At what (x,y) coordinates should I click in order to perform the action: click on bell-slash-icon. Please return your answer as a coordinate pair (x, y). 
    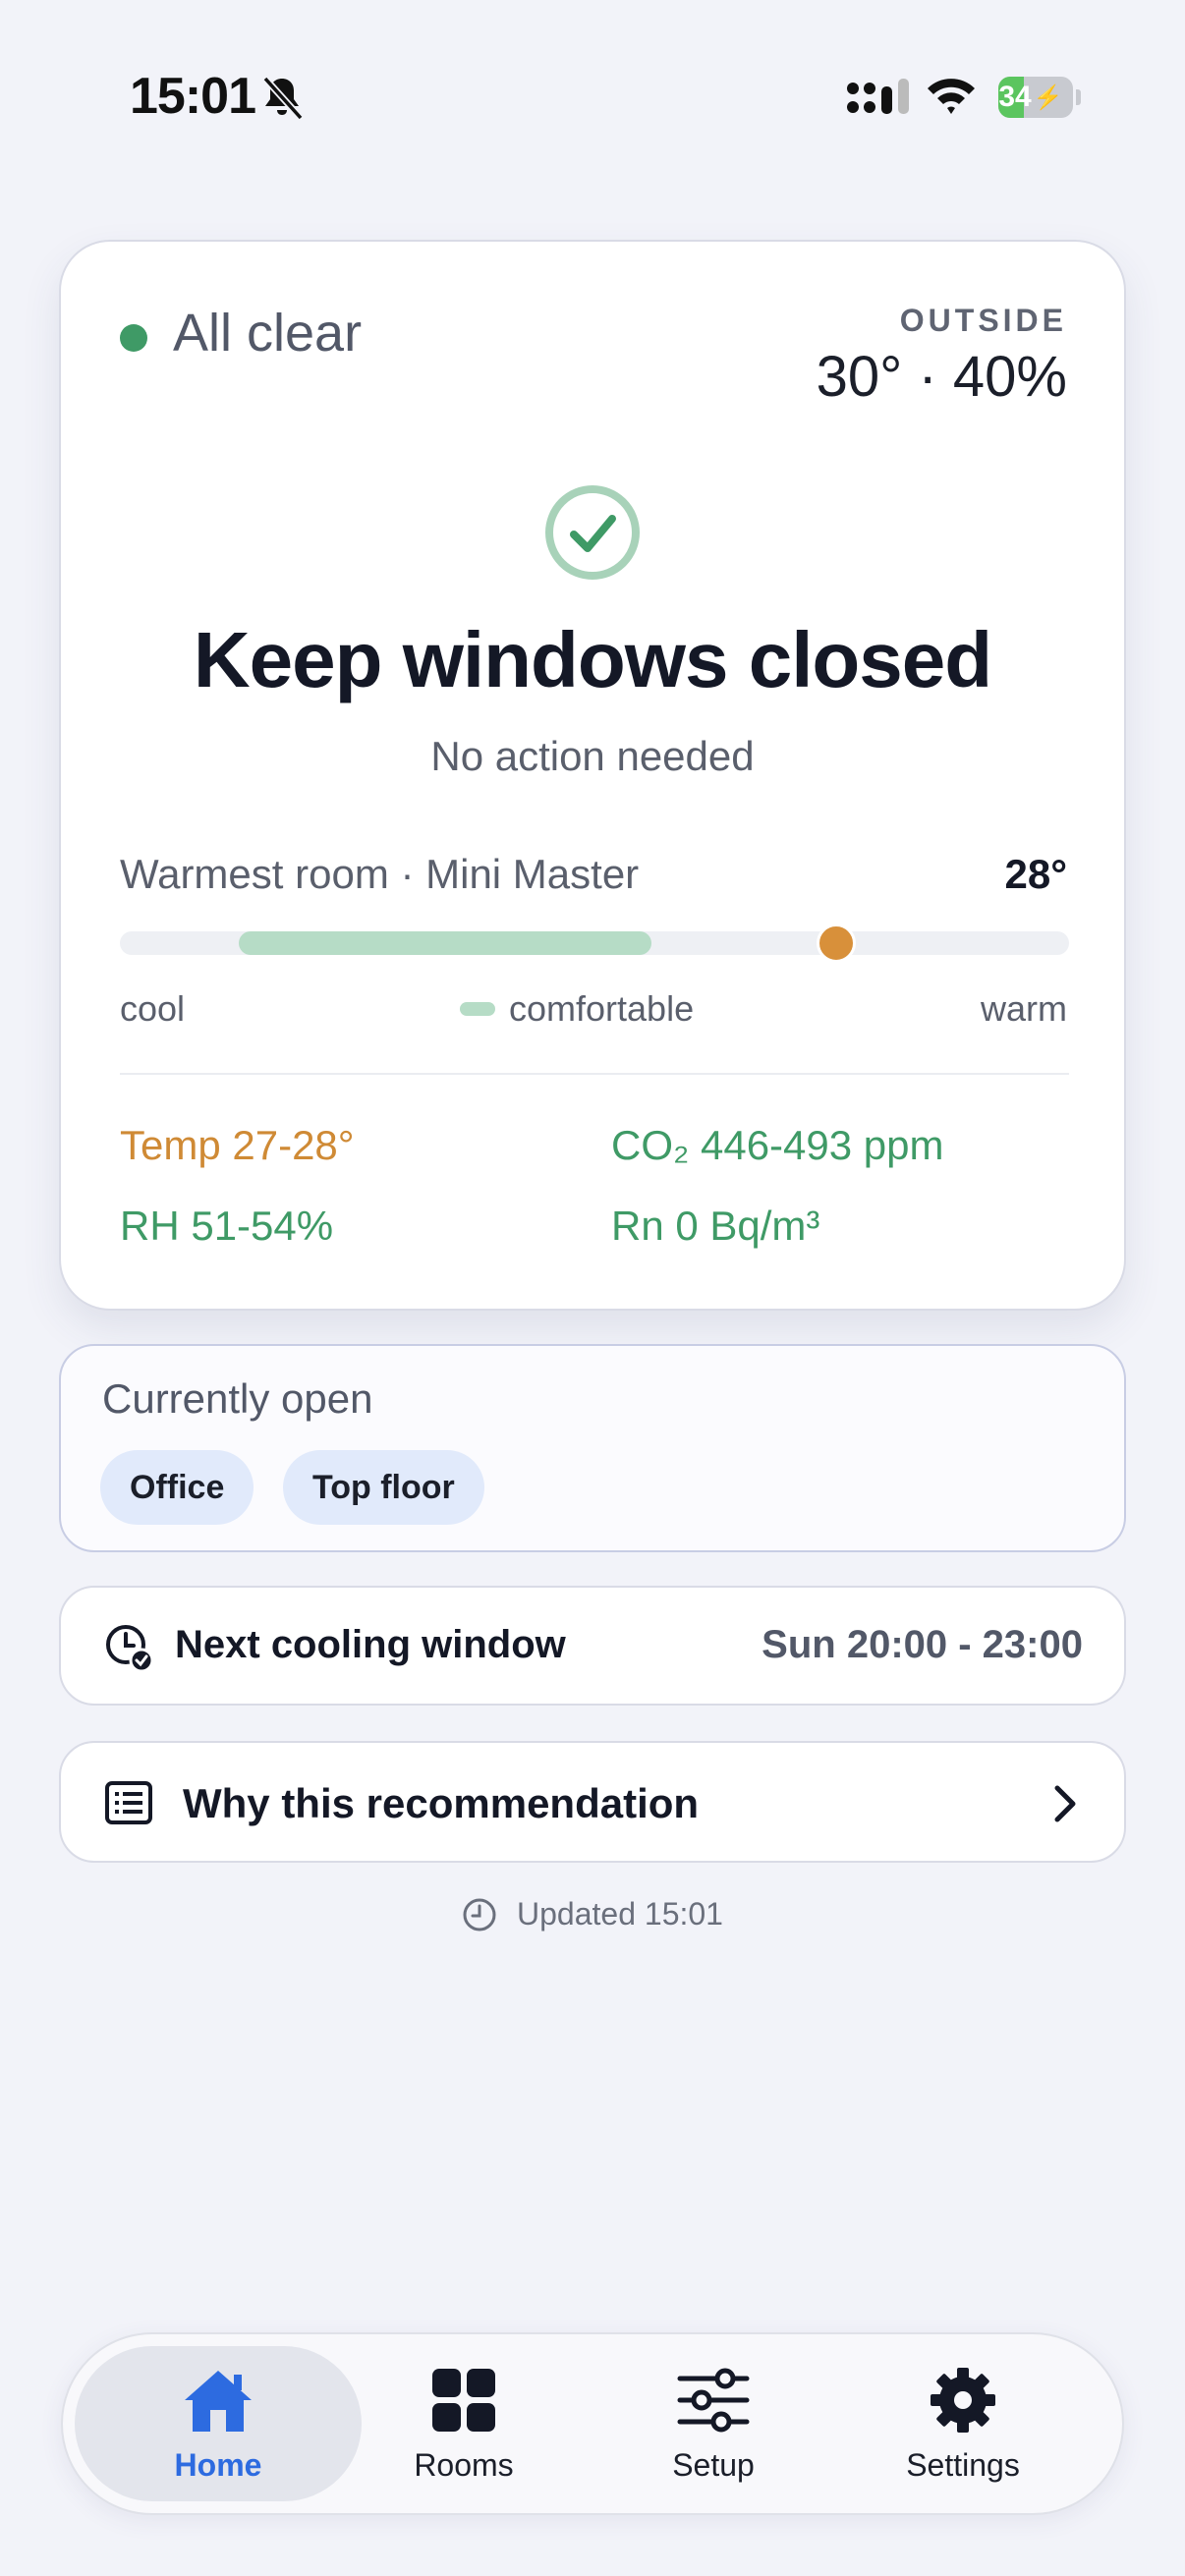
    Looking at the image, I should click on (283, 98).